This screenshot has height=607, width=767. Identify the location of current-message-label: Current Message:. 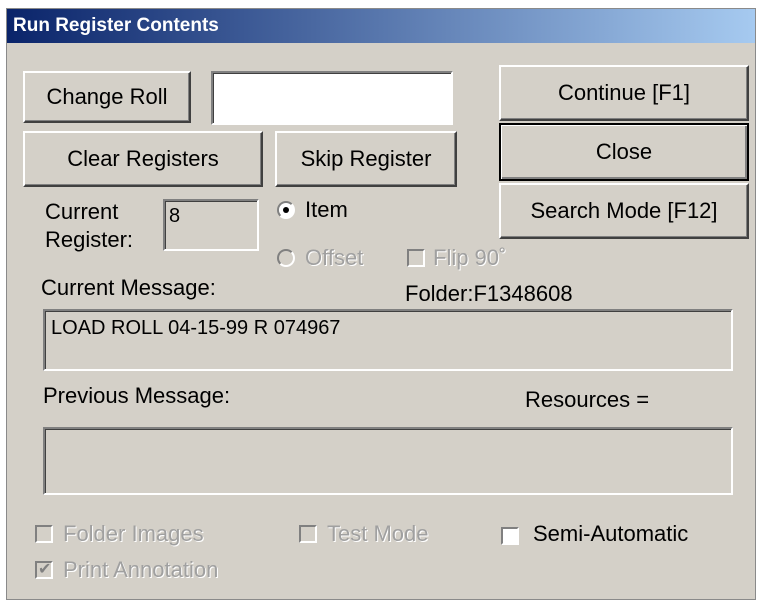
(128, 287).